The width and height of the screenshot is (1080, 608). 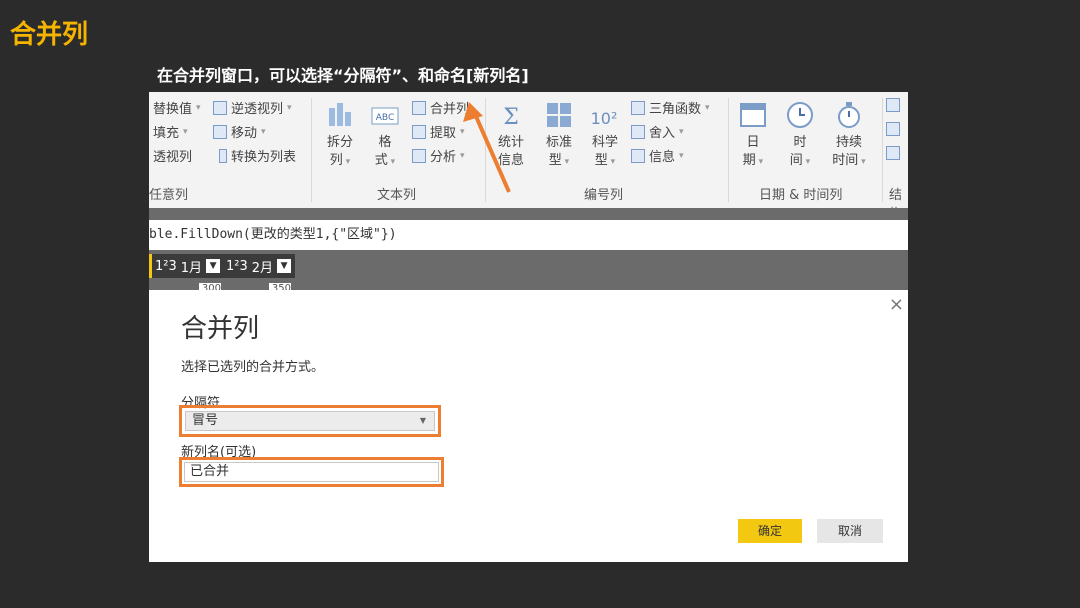 What do you see at coordinates (220, 329) in the screenshot?
I see `dialog-title: 合并列` at bounding box center [220, 329].